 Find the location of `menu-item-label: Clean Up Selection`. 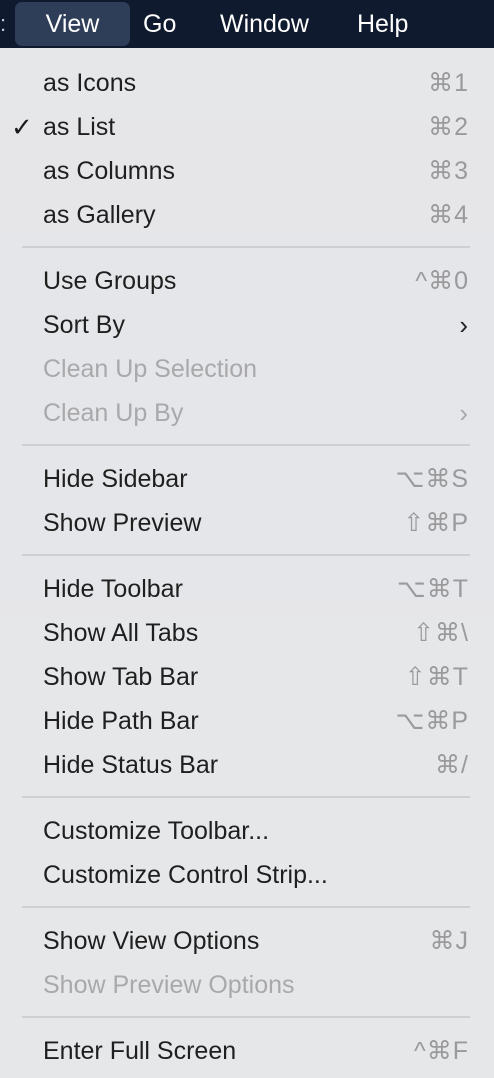

menu-item-label: Clean Up Selection is located at coordinates (150, 369).